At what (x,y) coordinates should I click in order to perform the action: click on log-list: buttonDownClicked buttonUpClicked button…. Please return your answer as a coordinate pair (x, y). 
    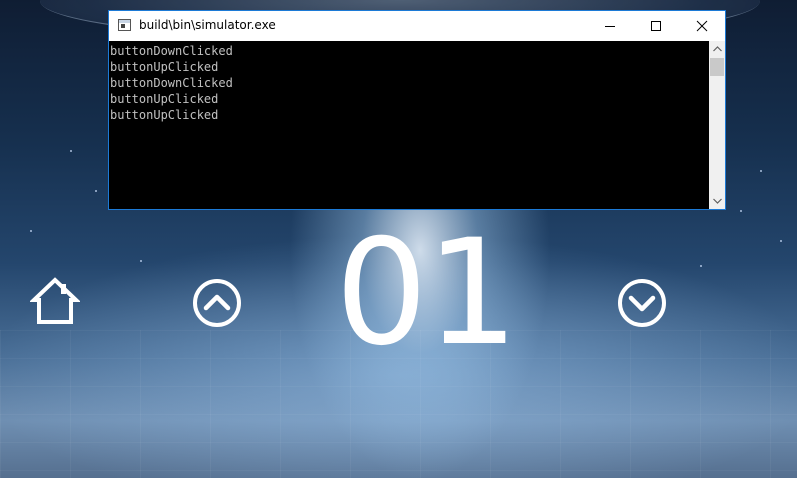
    Looking at the image, I should click on (409, 82).